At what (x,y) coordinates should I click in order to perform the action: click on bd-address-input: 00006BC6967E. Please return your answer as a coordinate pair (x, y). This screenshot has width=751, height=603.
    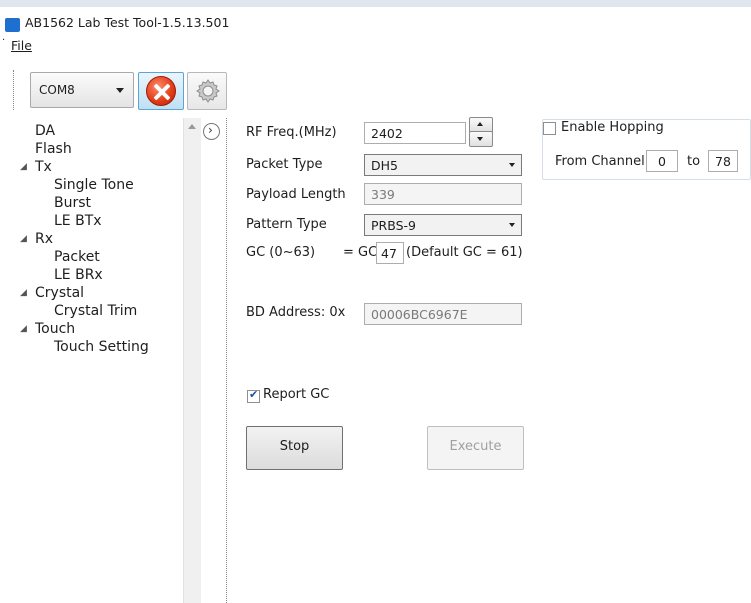
    Looking at the image, I should click on (443, 314).